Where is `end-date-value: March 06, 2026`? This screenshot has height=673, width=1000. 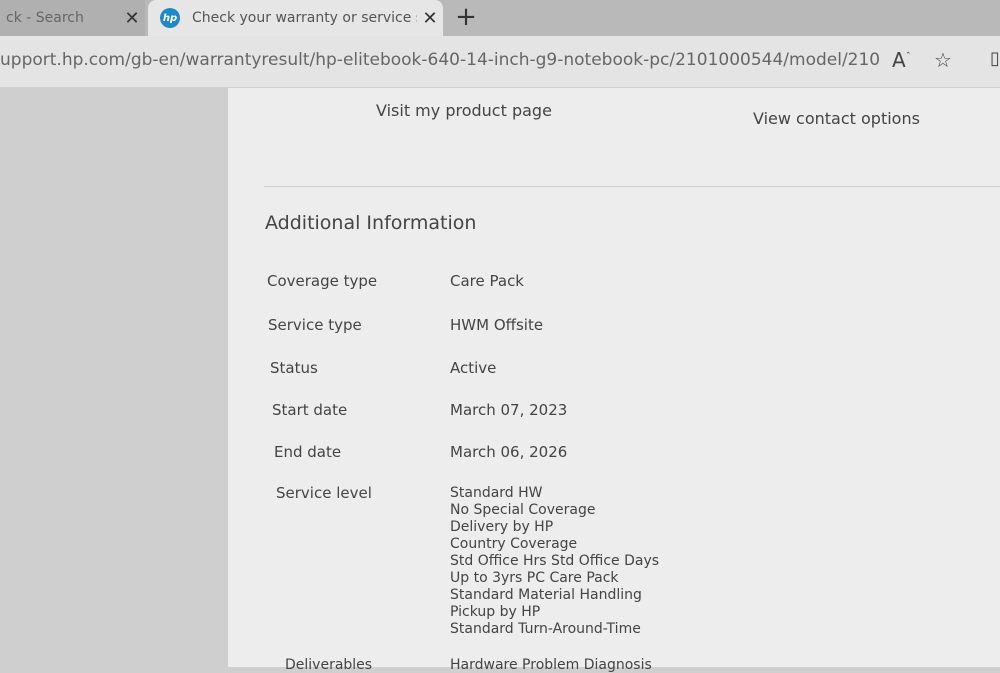 end-date-value: March 06, 2026 is located at coordinates (509, 452).